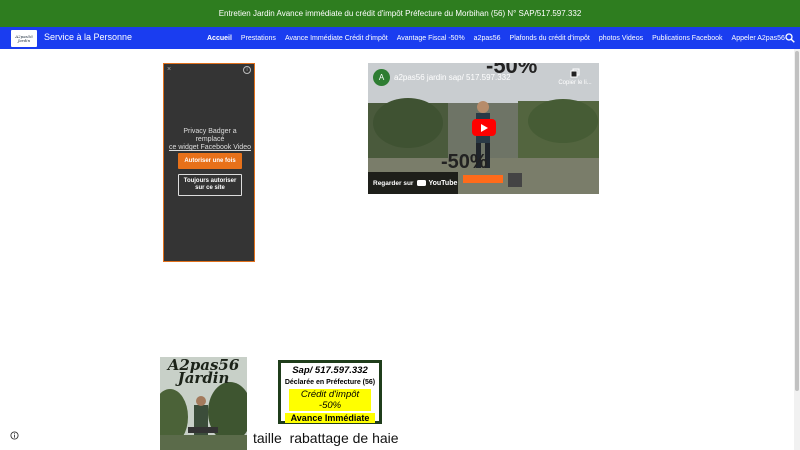  What do you see at coordinates (550, 38) in the screenshot?
I see `nav-item-plafonds: Plafonds du crédit d'impôt` at bounding box center [550, 38].